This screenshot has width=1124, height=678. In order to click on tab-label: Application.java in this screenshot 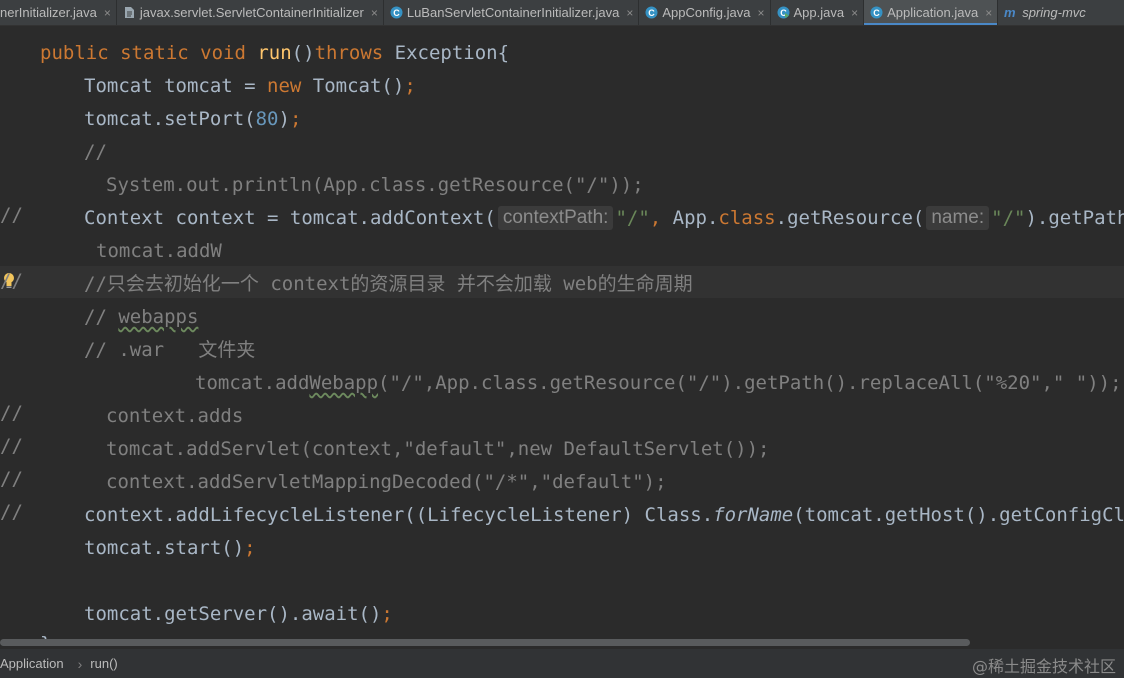, I will do `click(933, 12)`.